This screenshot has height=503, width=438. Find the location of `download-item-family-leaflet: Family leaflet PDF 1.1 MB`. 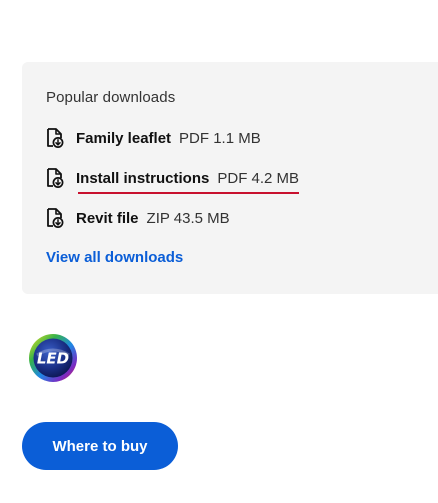

download-item-family-leaflet: Family leaflet PDF 1.1 MB is located at coordinates (153, 138).